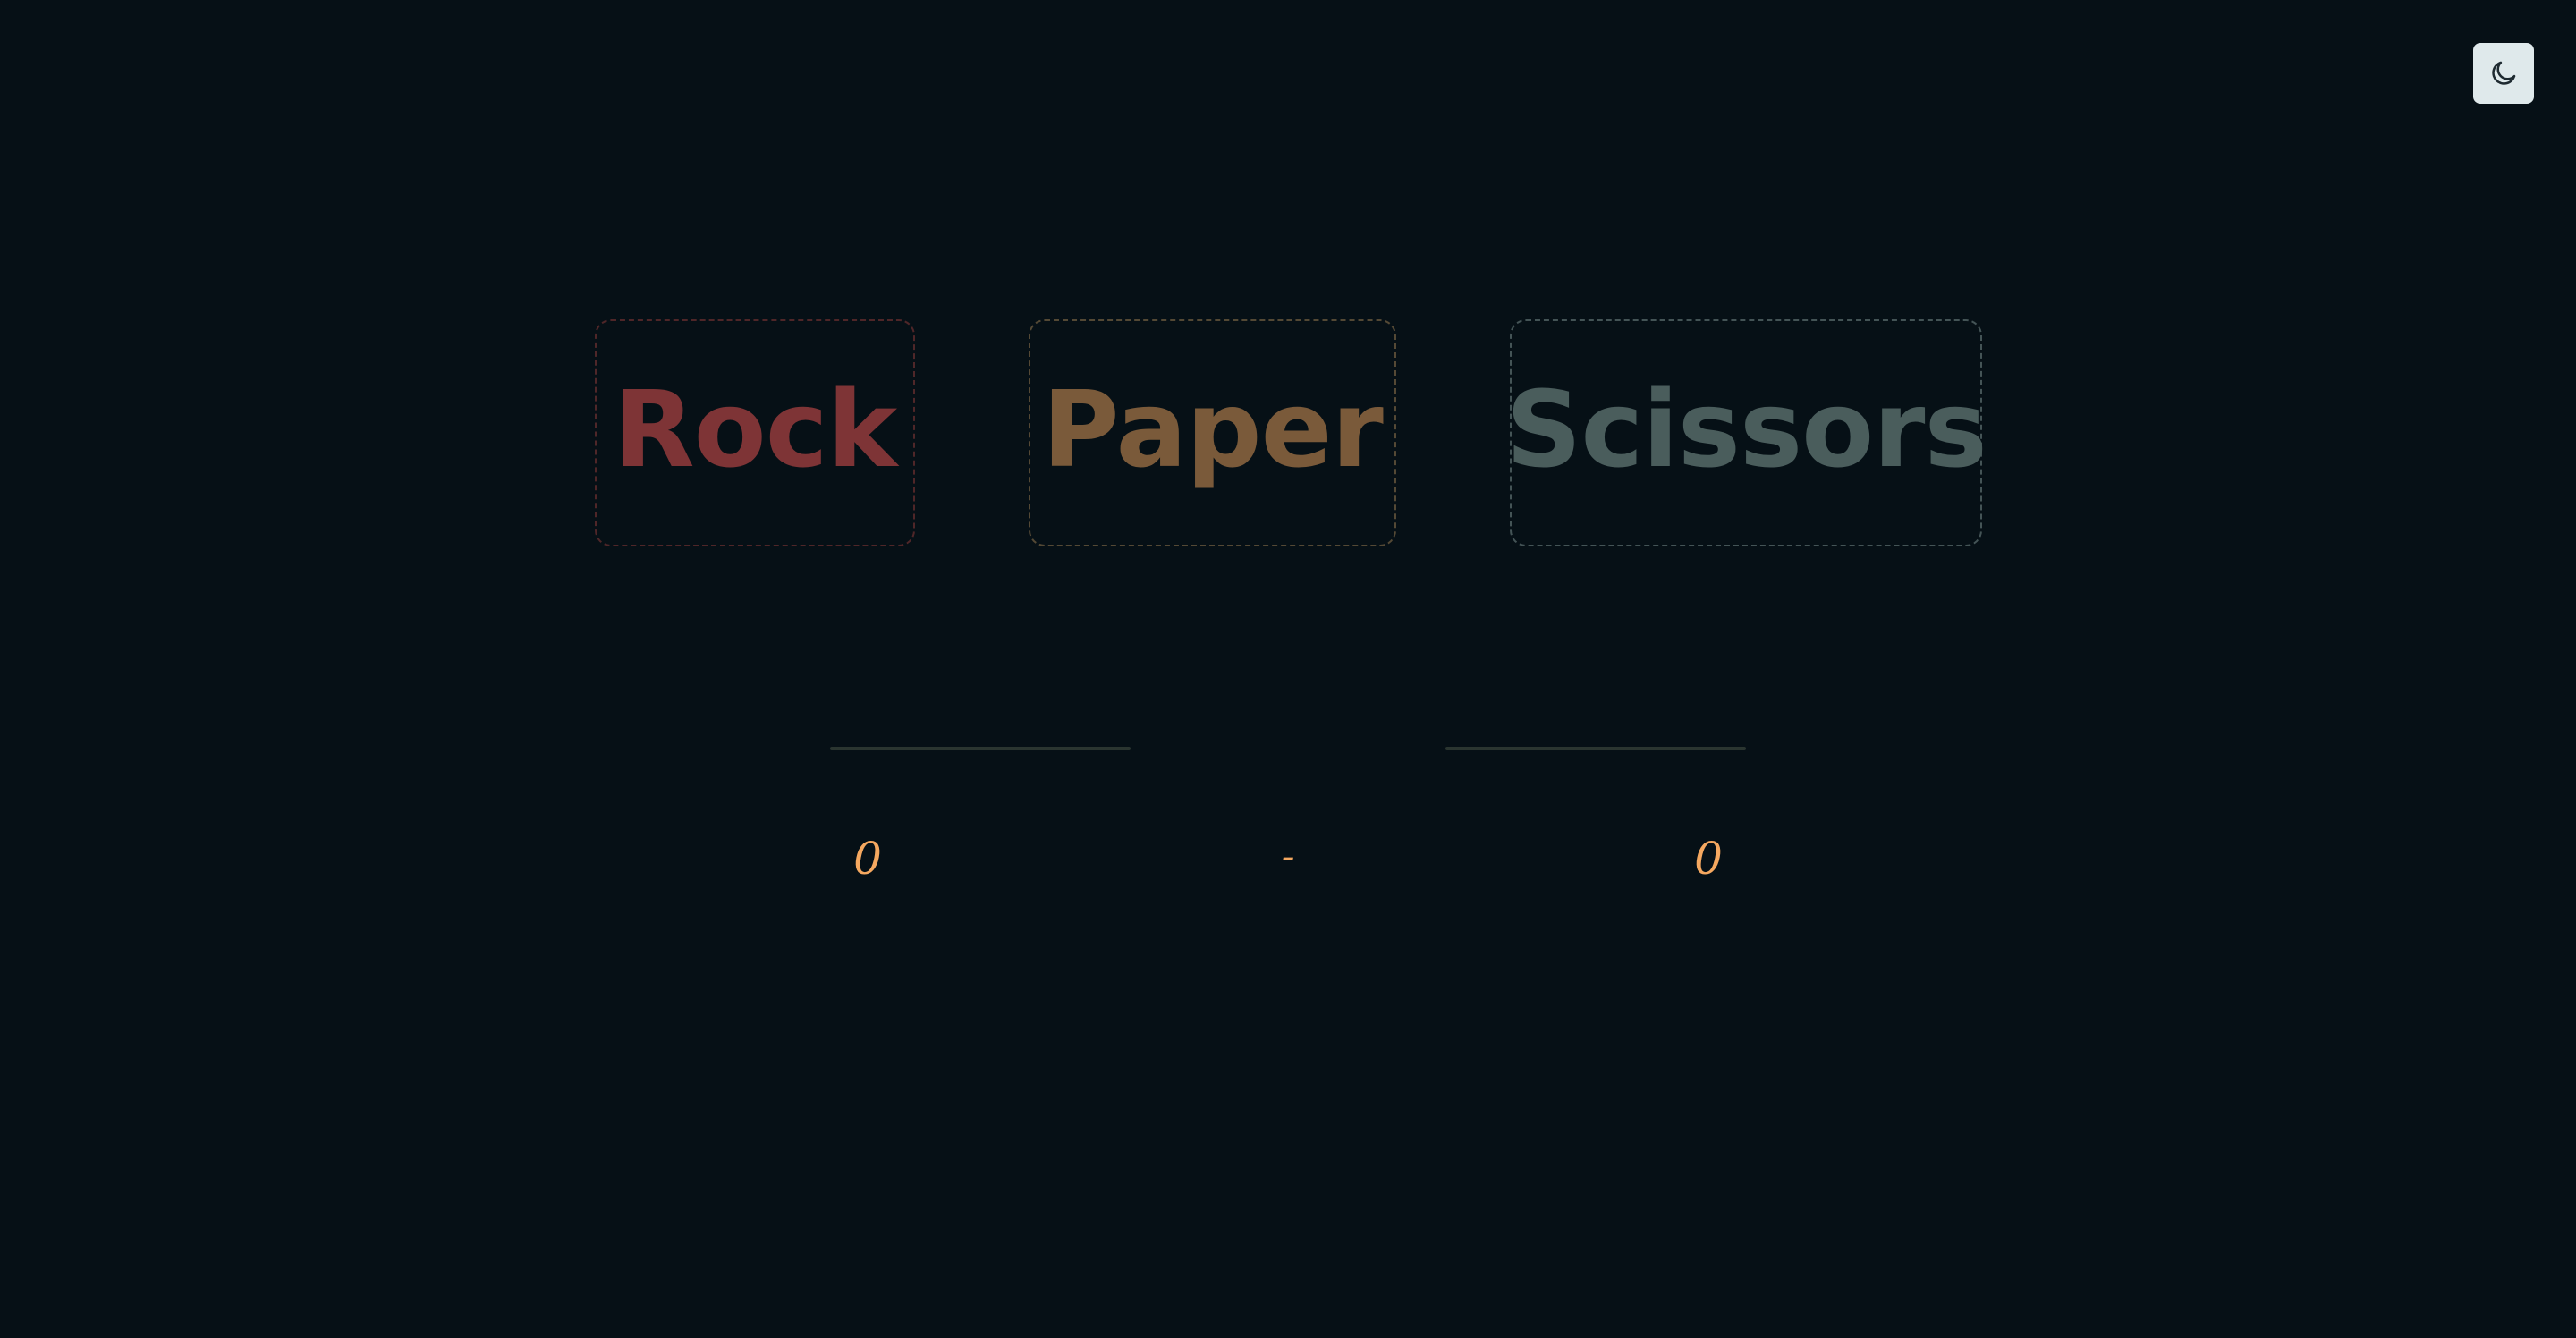 The height and width of the screenshot is (1338, 2576). What do you see at coordinates (1708, 859) in the screenshot?
I see `computer-score: 0` at bounding box center [1708, 859].